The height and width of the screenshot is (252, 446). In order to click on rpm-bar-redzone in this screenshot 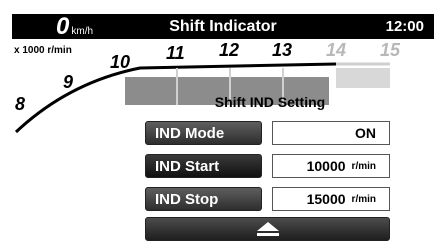, I will do `click(363, 78)`.